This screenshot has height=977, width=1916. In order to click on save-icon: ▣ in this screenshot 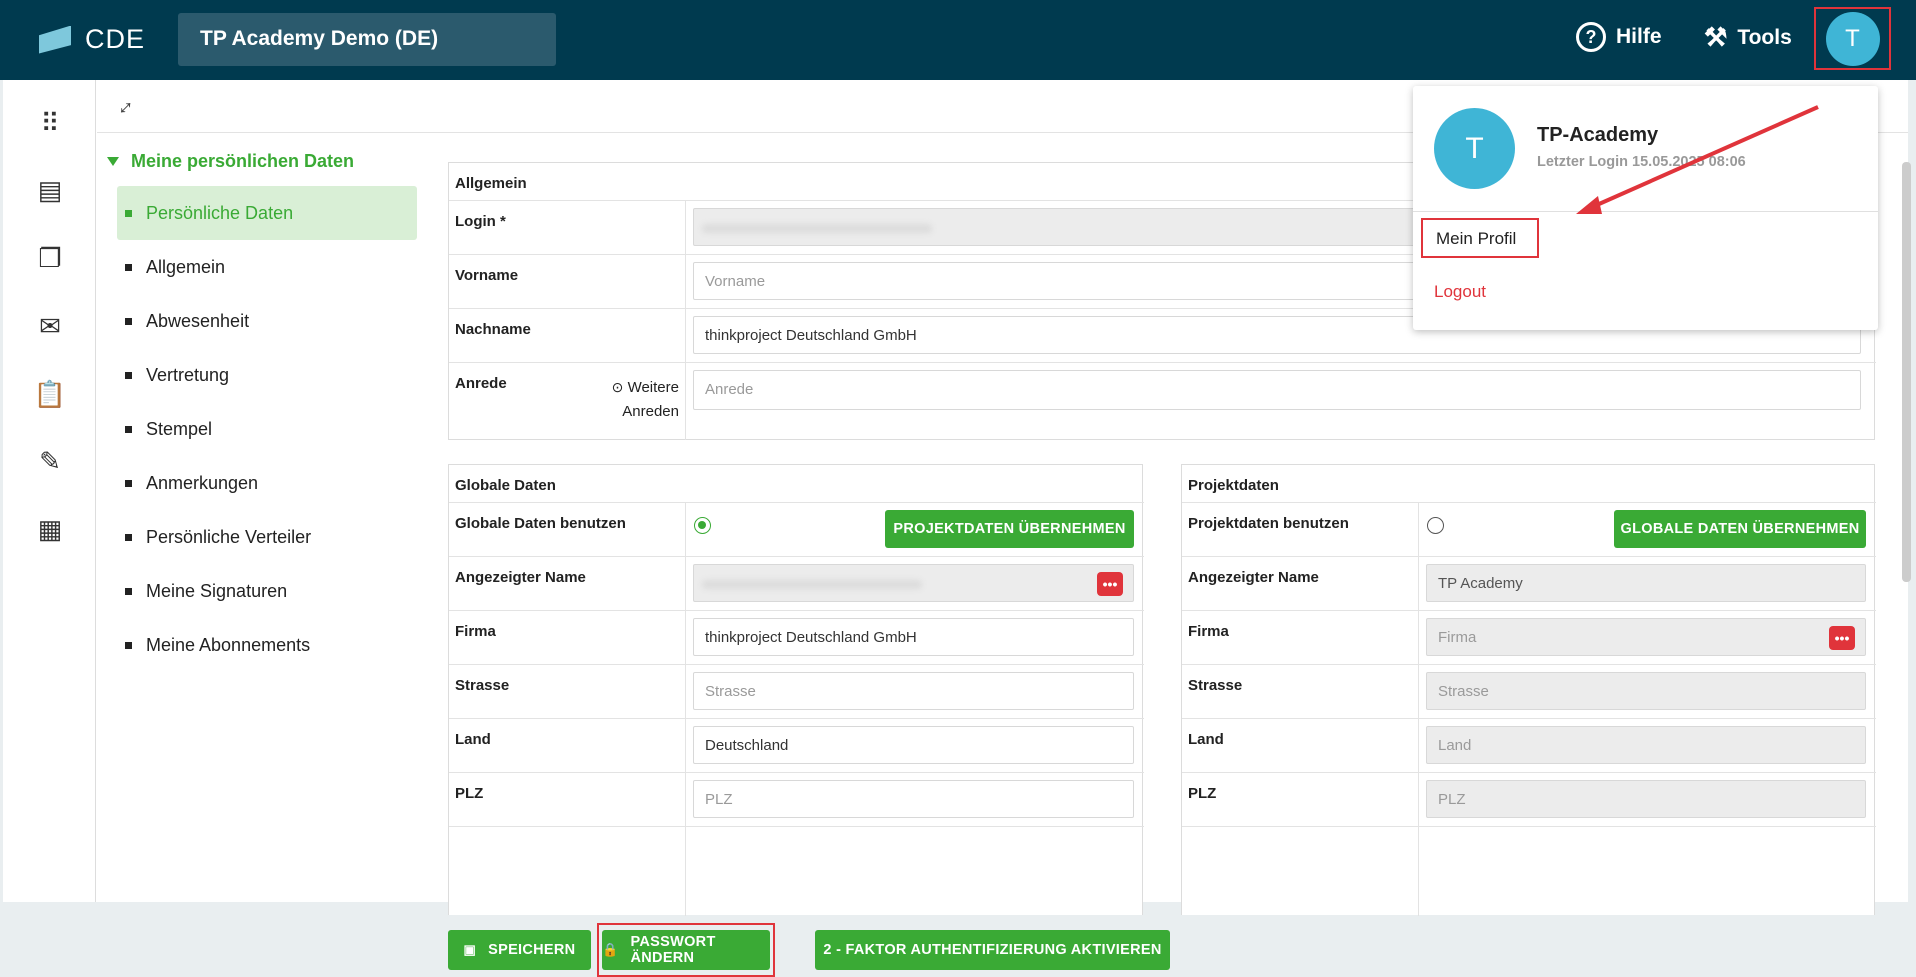, I will do `click(470, 949)`.